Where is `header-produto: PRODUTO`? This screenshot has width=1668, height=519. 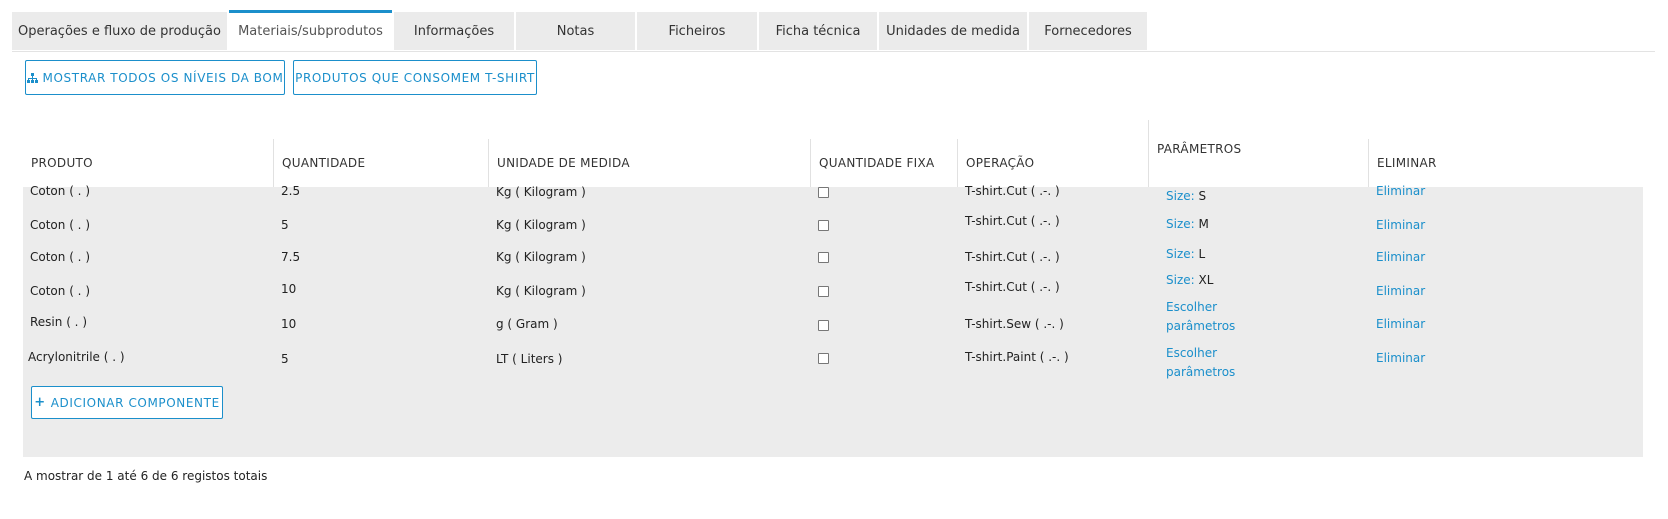
header-produto: PRODUTO is located at coordinates (62, 163).